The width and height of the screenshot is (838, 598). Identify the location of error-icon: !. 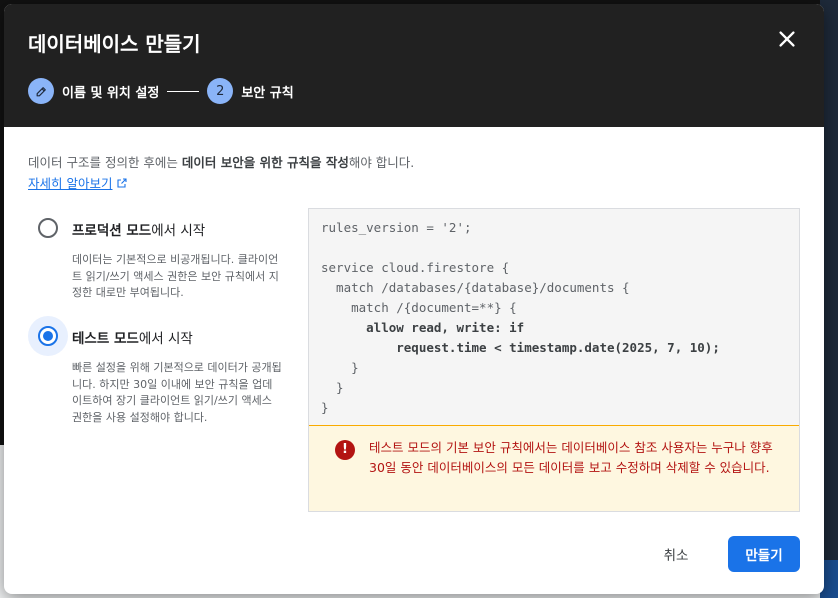
(345, 450).